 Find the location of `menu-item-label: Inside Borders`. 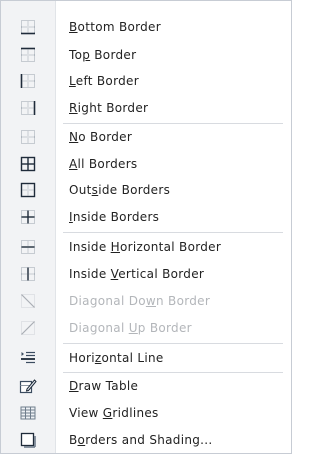

menu-item-label: Inside Borders is located at coordinates (114, 217).